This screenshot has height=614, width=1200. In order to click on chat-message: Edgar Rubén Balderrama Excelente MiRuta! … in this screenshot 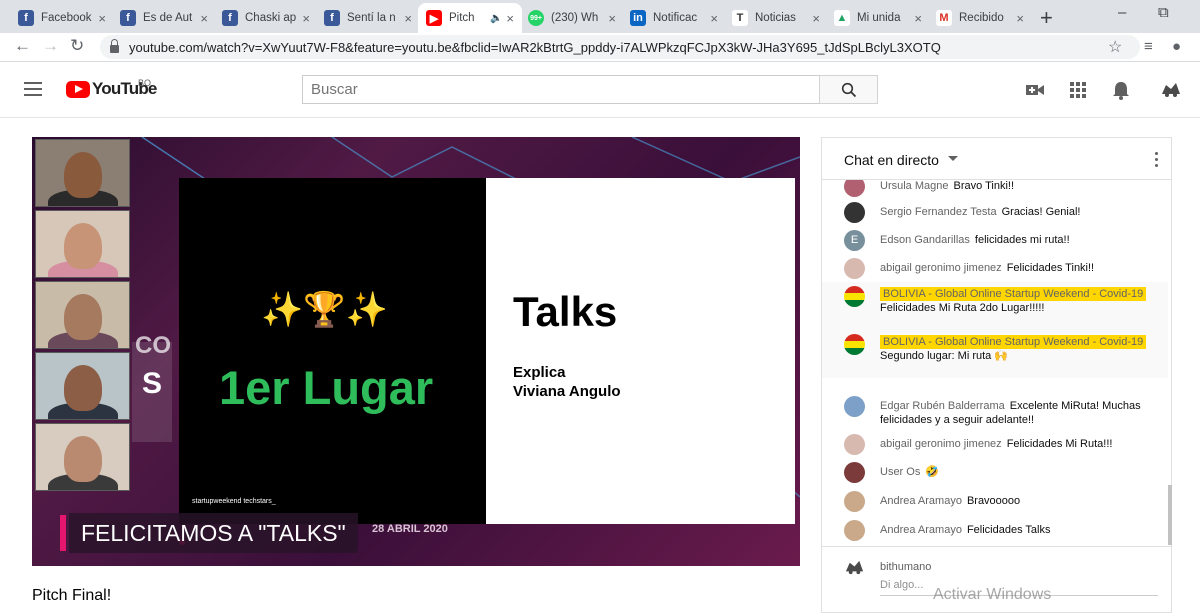, I will do `click(995, 409)`.